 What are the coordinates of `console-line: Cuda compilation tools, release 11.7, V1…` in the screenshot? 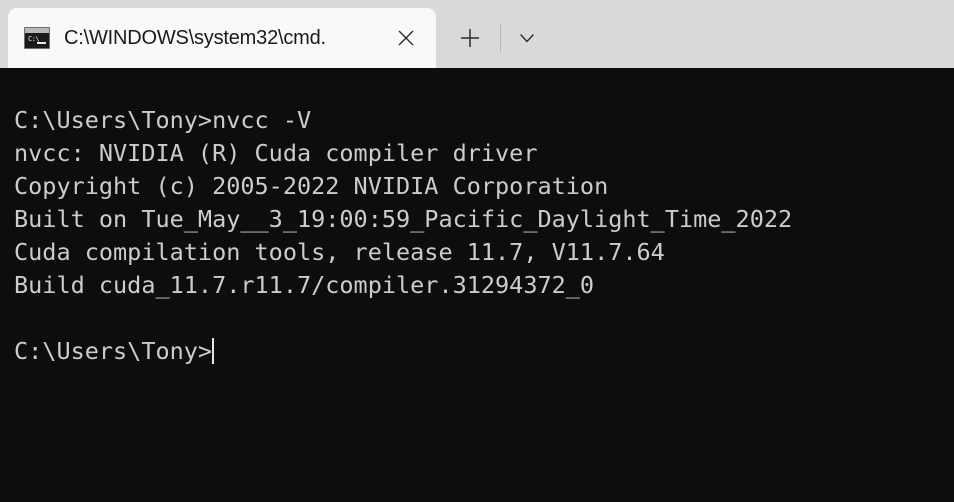 It's located at (339, 252).